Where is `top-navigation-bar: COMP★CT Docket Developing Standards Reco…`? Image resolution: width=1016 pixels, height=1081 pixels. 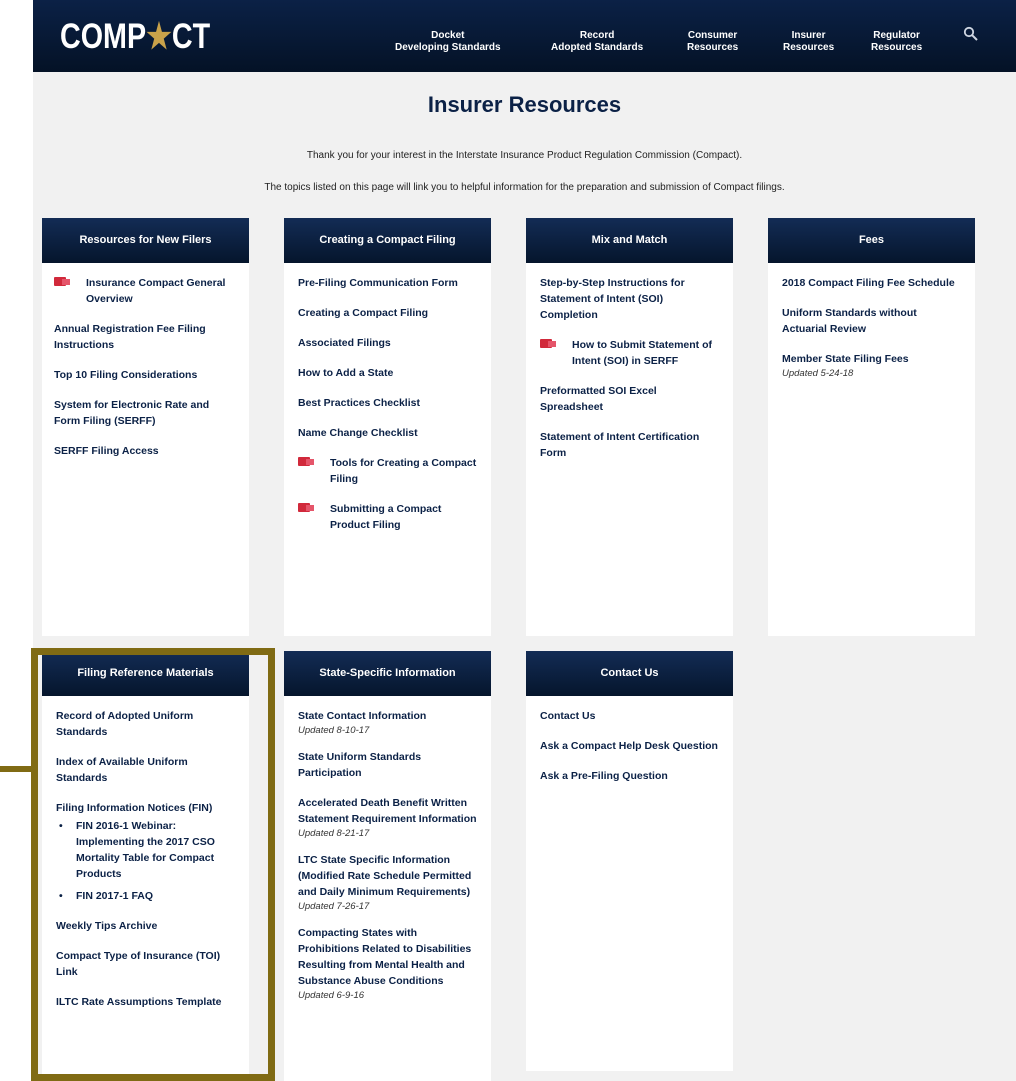 top-navigation-bar: COMP★CT Docket Developing Standards Reco… is located at coordinates (524, 36).